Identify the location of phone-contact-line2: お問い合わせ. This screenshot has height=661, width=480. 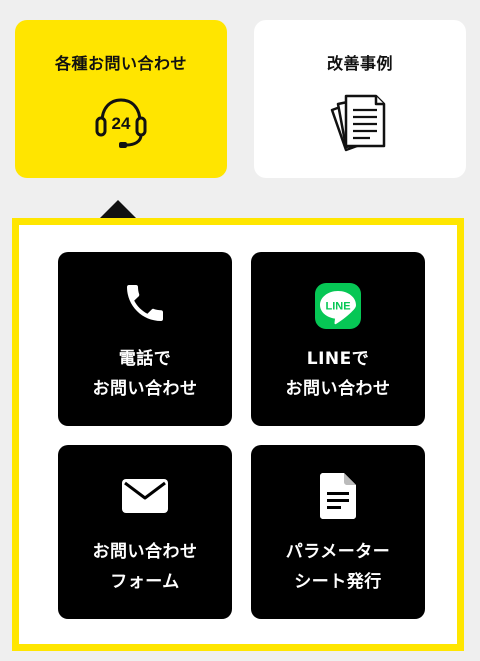
(145, 389).